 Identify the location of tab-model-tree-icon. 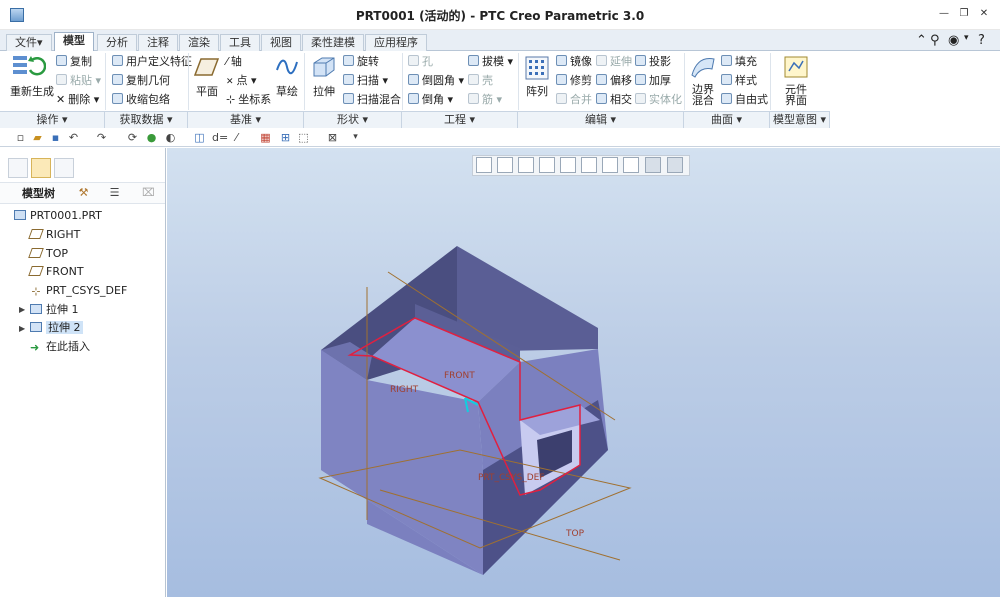
(18, 168).